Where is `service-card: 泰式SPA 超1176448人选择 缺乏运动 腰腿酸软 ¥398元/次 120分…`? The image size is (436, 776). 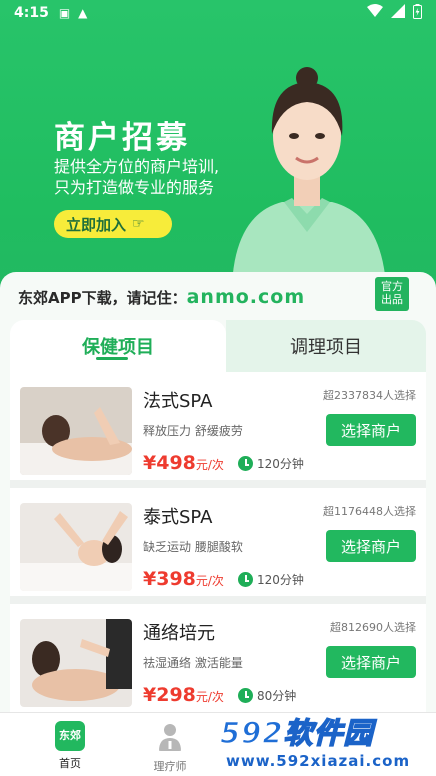 service-card: 泰式SPA 超1176448人选择 缺乏运动 腰腿酸软 ¥398元/次 120分… is located at coordinates (218, 541).